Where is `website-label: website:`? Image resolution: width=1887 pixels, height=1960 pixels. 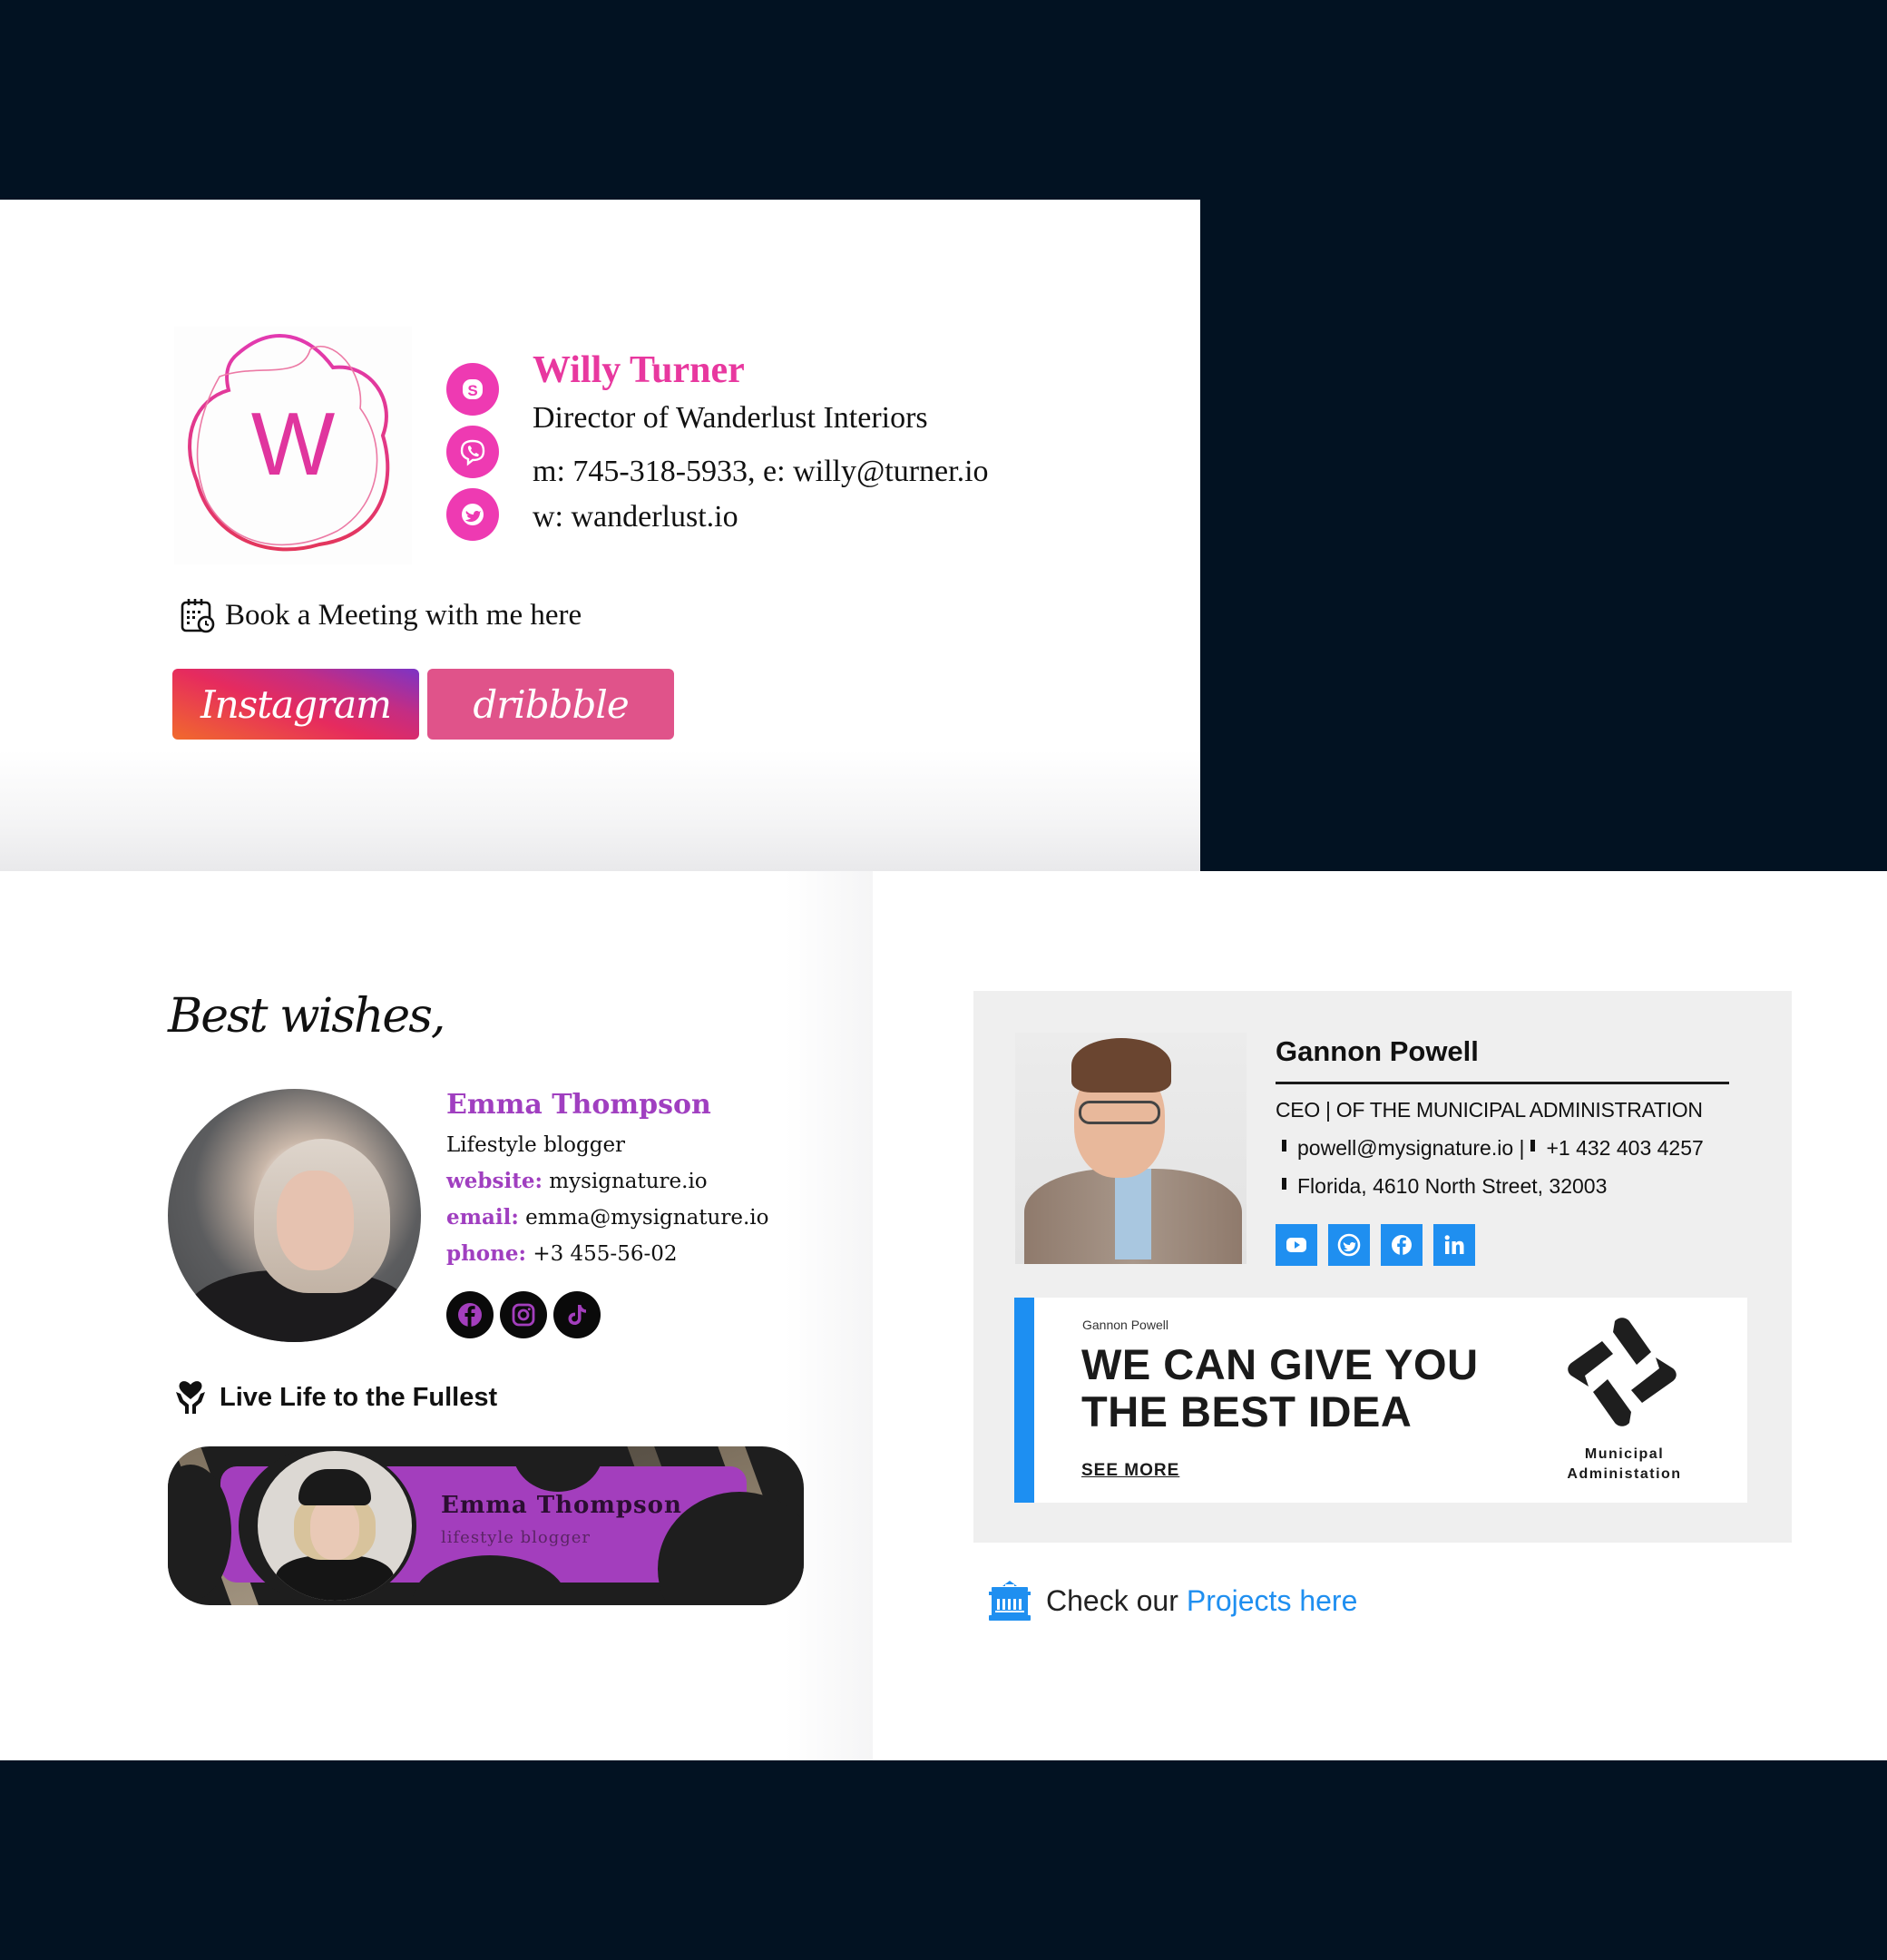
website-label: website: is located at coordinates (494, 1181).